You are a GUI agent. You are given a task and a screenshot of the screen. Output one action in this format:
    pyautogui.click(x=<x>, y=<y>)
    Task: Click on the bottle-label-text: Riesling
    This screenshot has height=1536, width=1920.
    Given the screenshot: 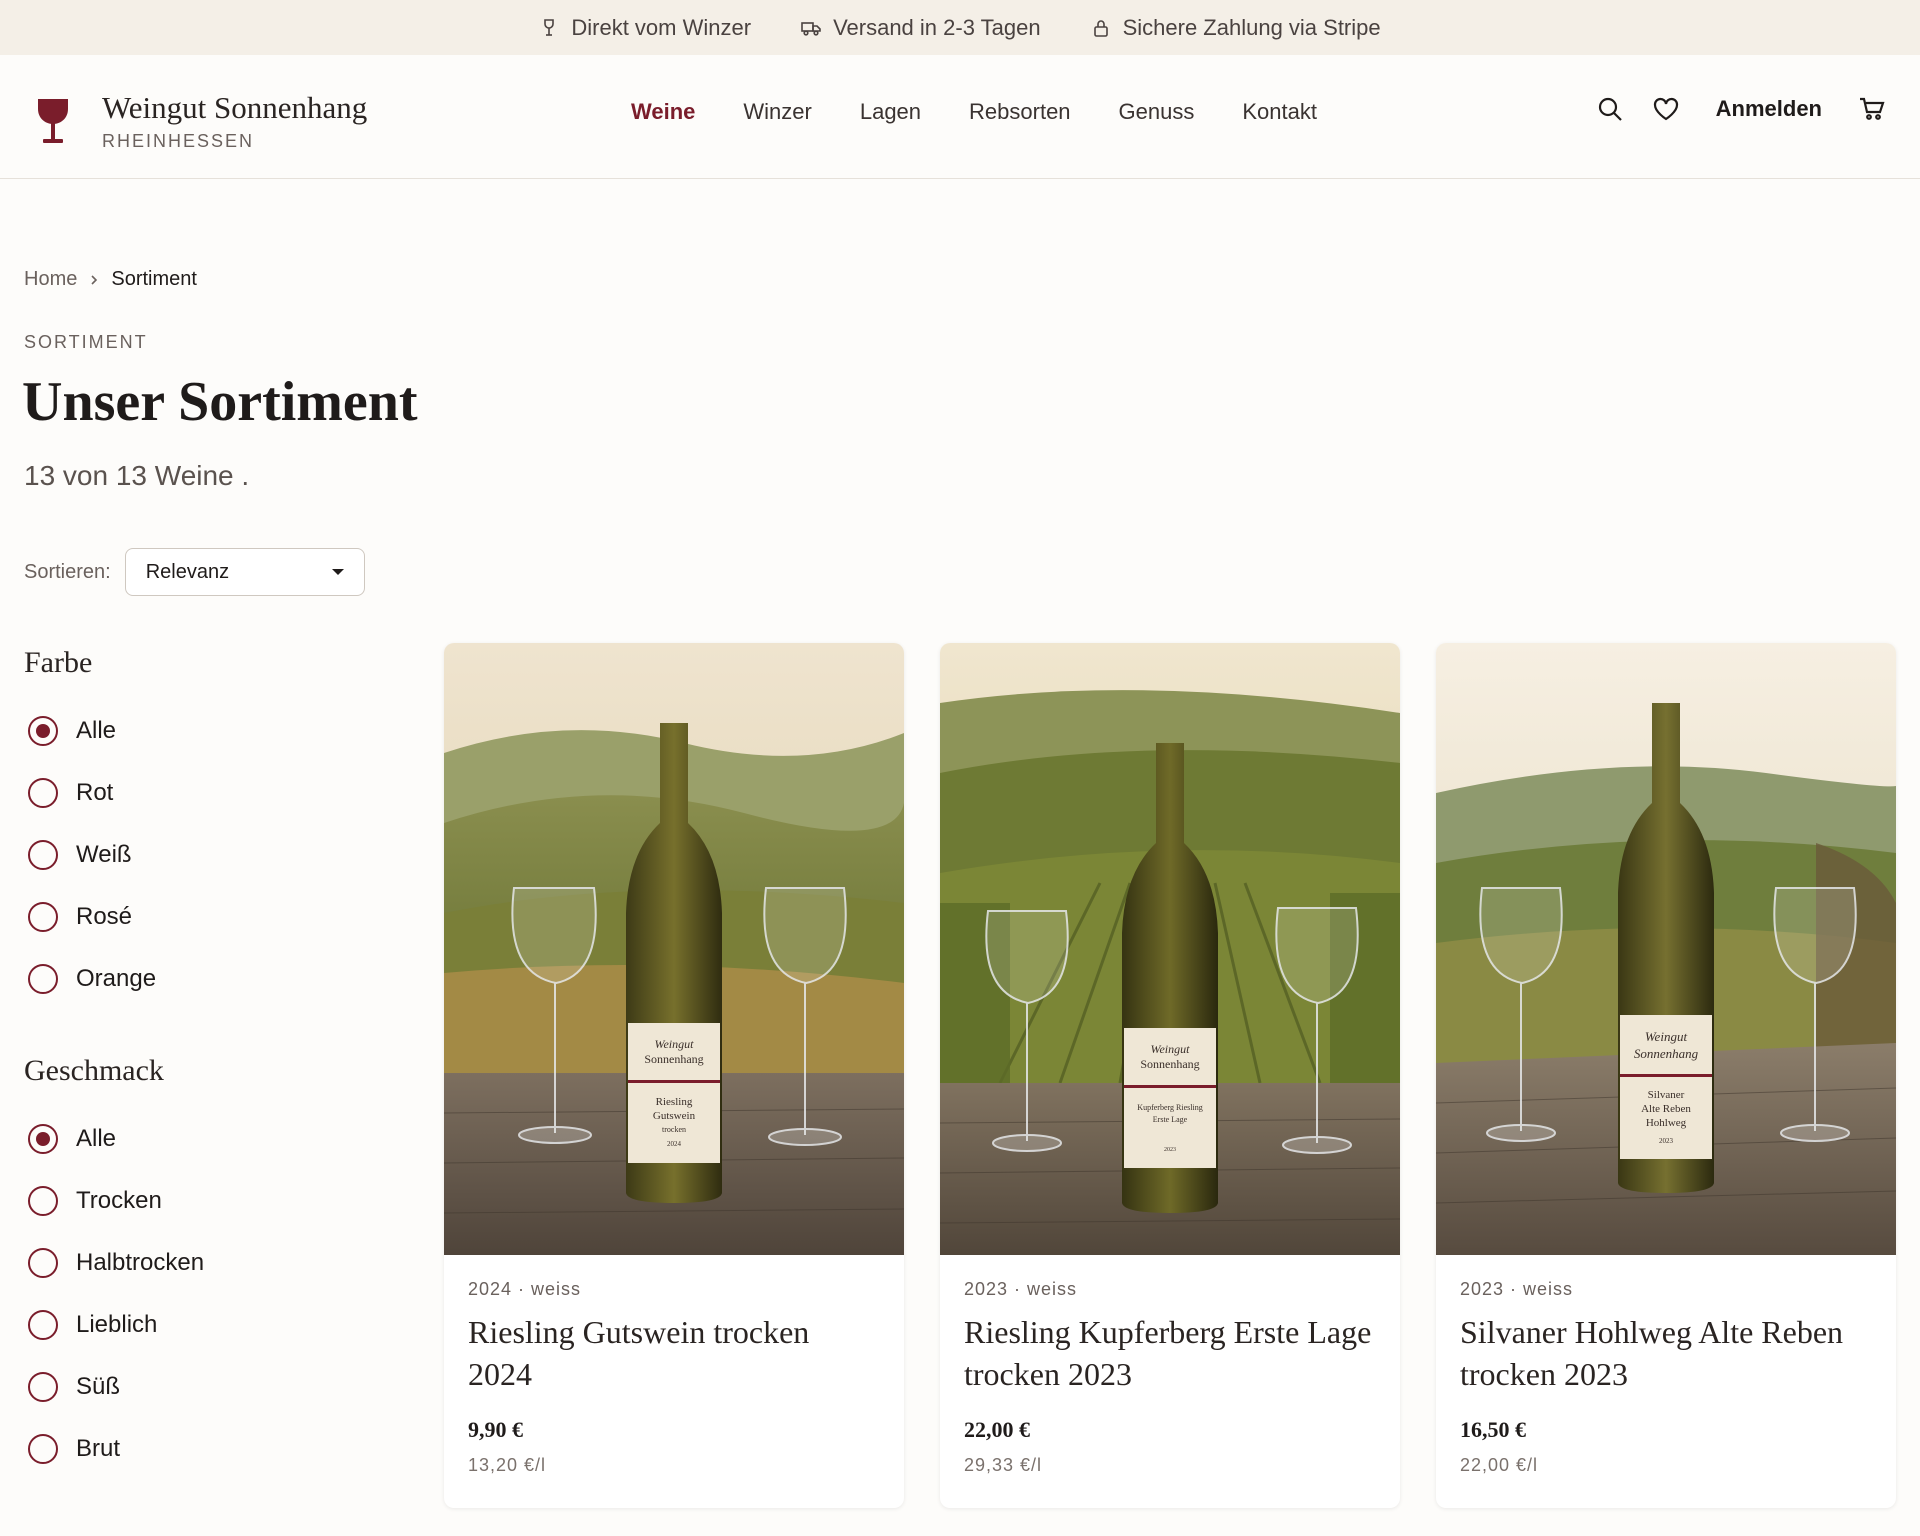 What is the action you would take?
    pyautogui.click(x=674, y=1102)
    